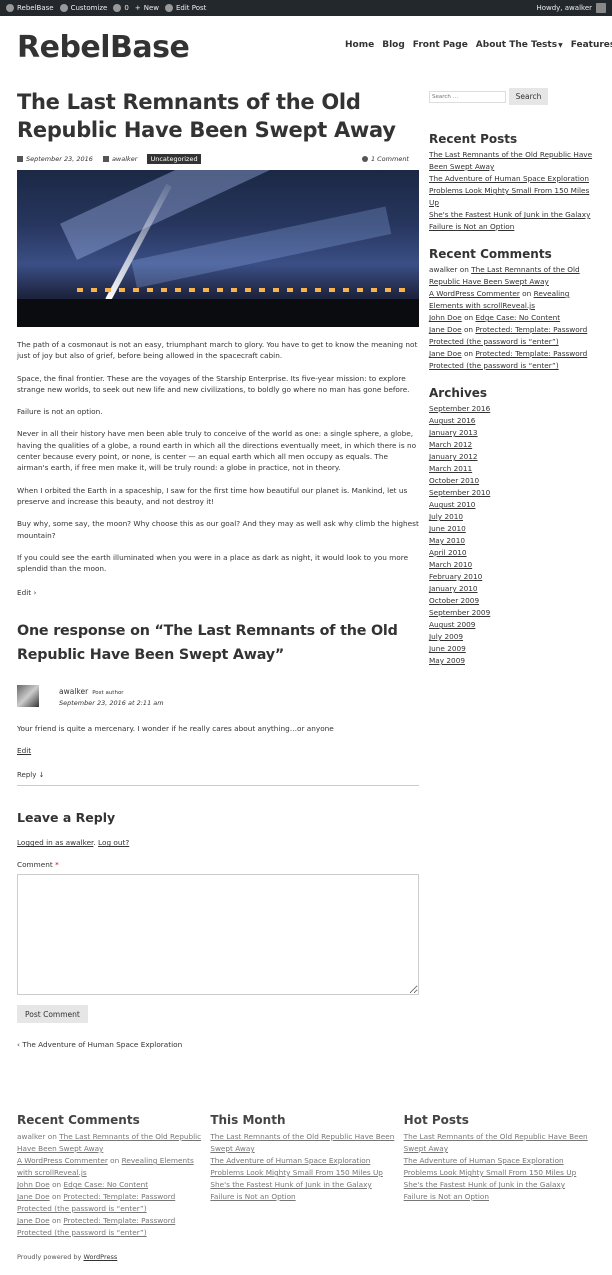 The height and width of the screenshot is (1275, 612). What do you see at coordinates (111, 703) in the screenshot?
I see `comment-date: September 23, 2016 at 2:11 am` at bounding box center [111, 703].